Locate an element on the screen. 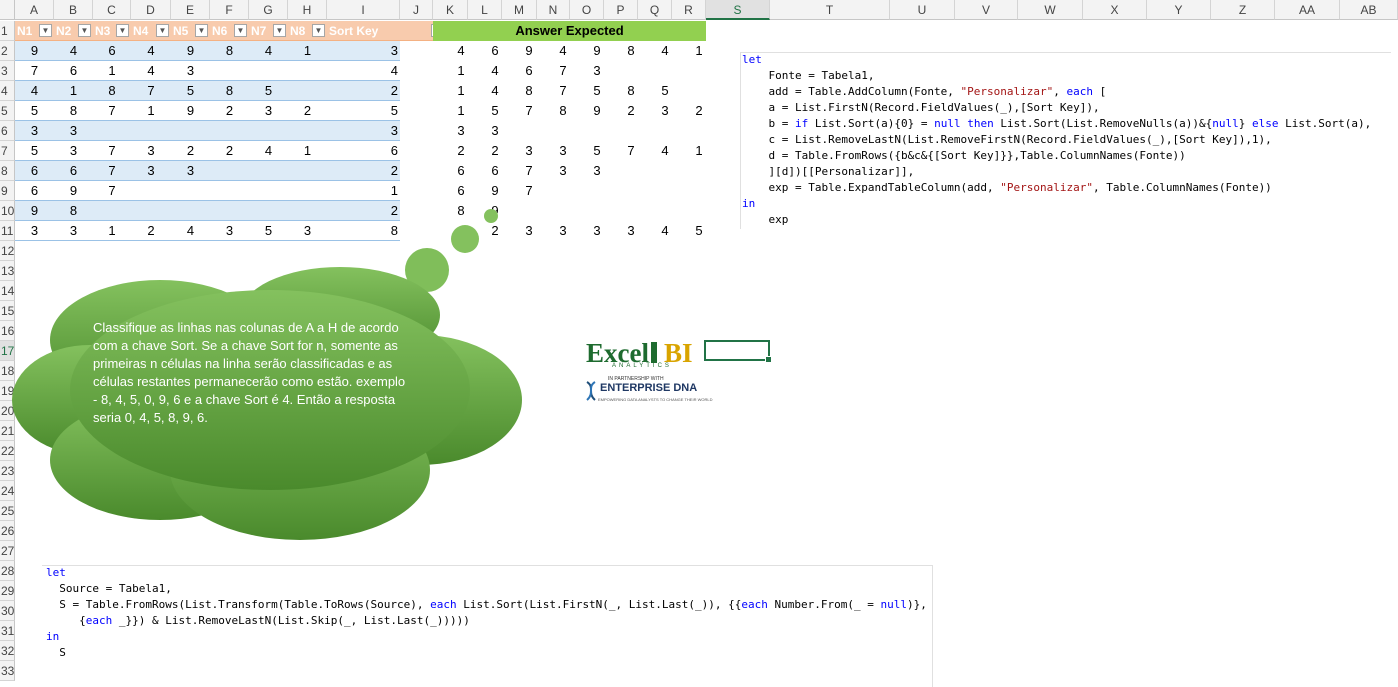 Image resolution: width=1398 pixels, height=687 pixels. table-header-n4: N4 ▼ is located at coordinates (151, 31).